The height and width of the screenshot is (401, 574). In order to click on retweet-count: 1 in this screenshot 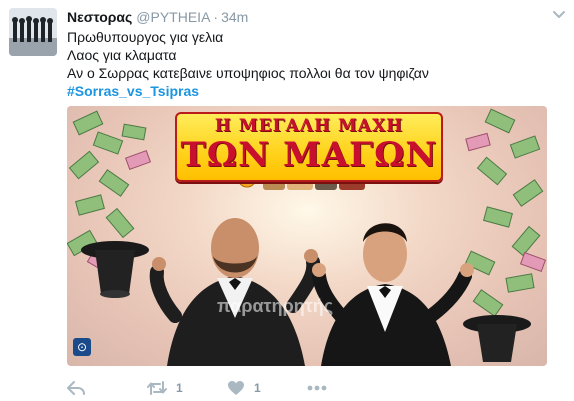, I will do `click(179, 388)`.